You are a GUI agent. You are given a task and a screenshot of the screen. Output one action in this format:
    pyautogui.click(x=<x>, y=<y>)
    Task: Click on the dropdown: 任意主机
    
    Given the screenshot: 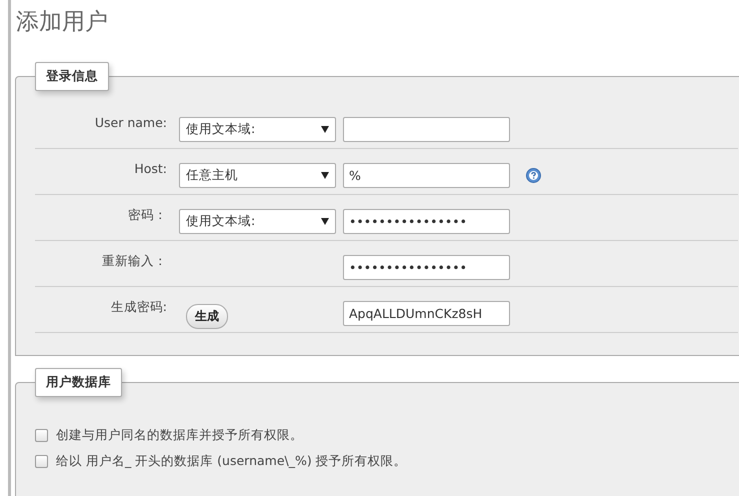 What is the action you would take?
    pyautogui.click(x=257, y=175)
    